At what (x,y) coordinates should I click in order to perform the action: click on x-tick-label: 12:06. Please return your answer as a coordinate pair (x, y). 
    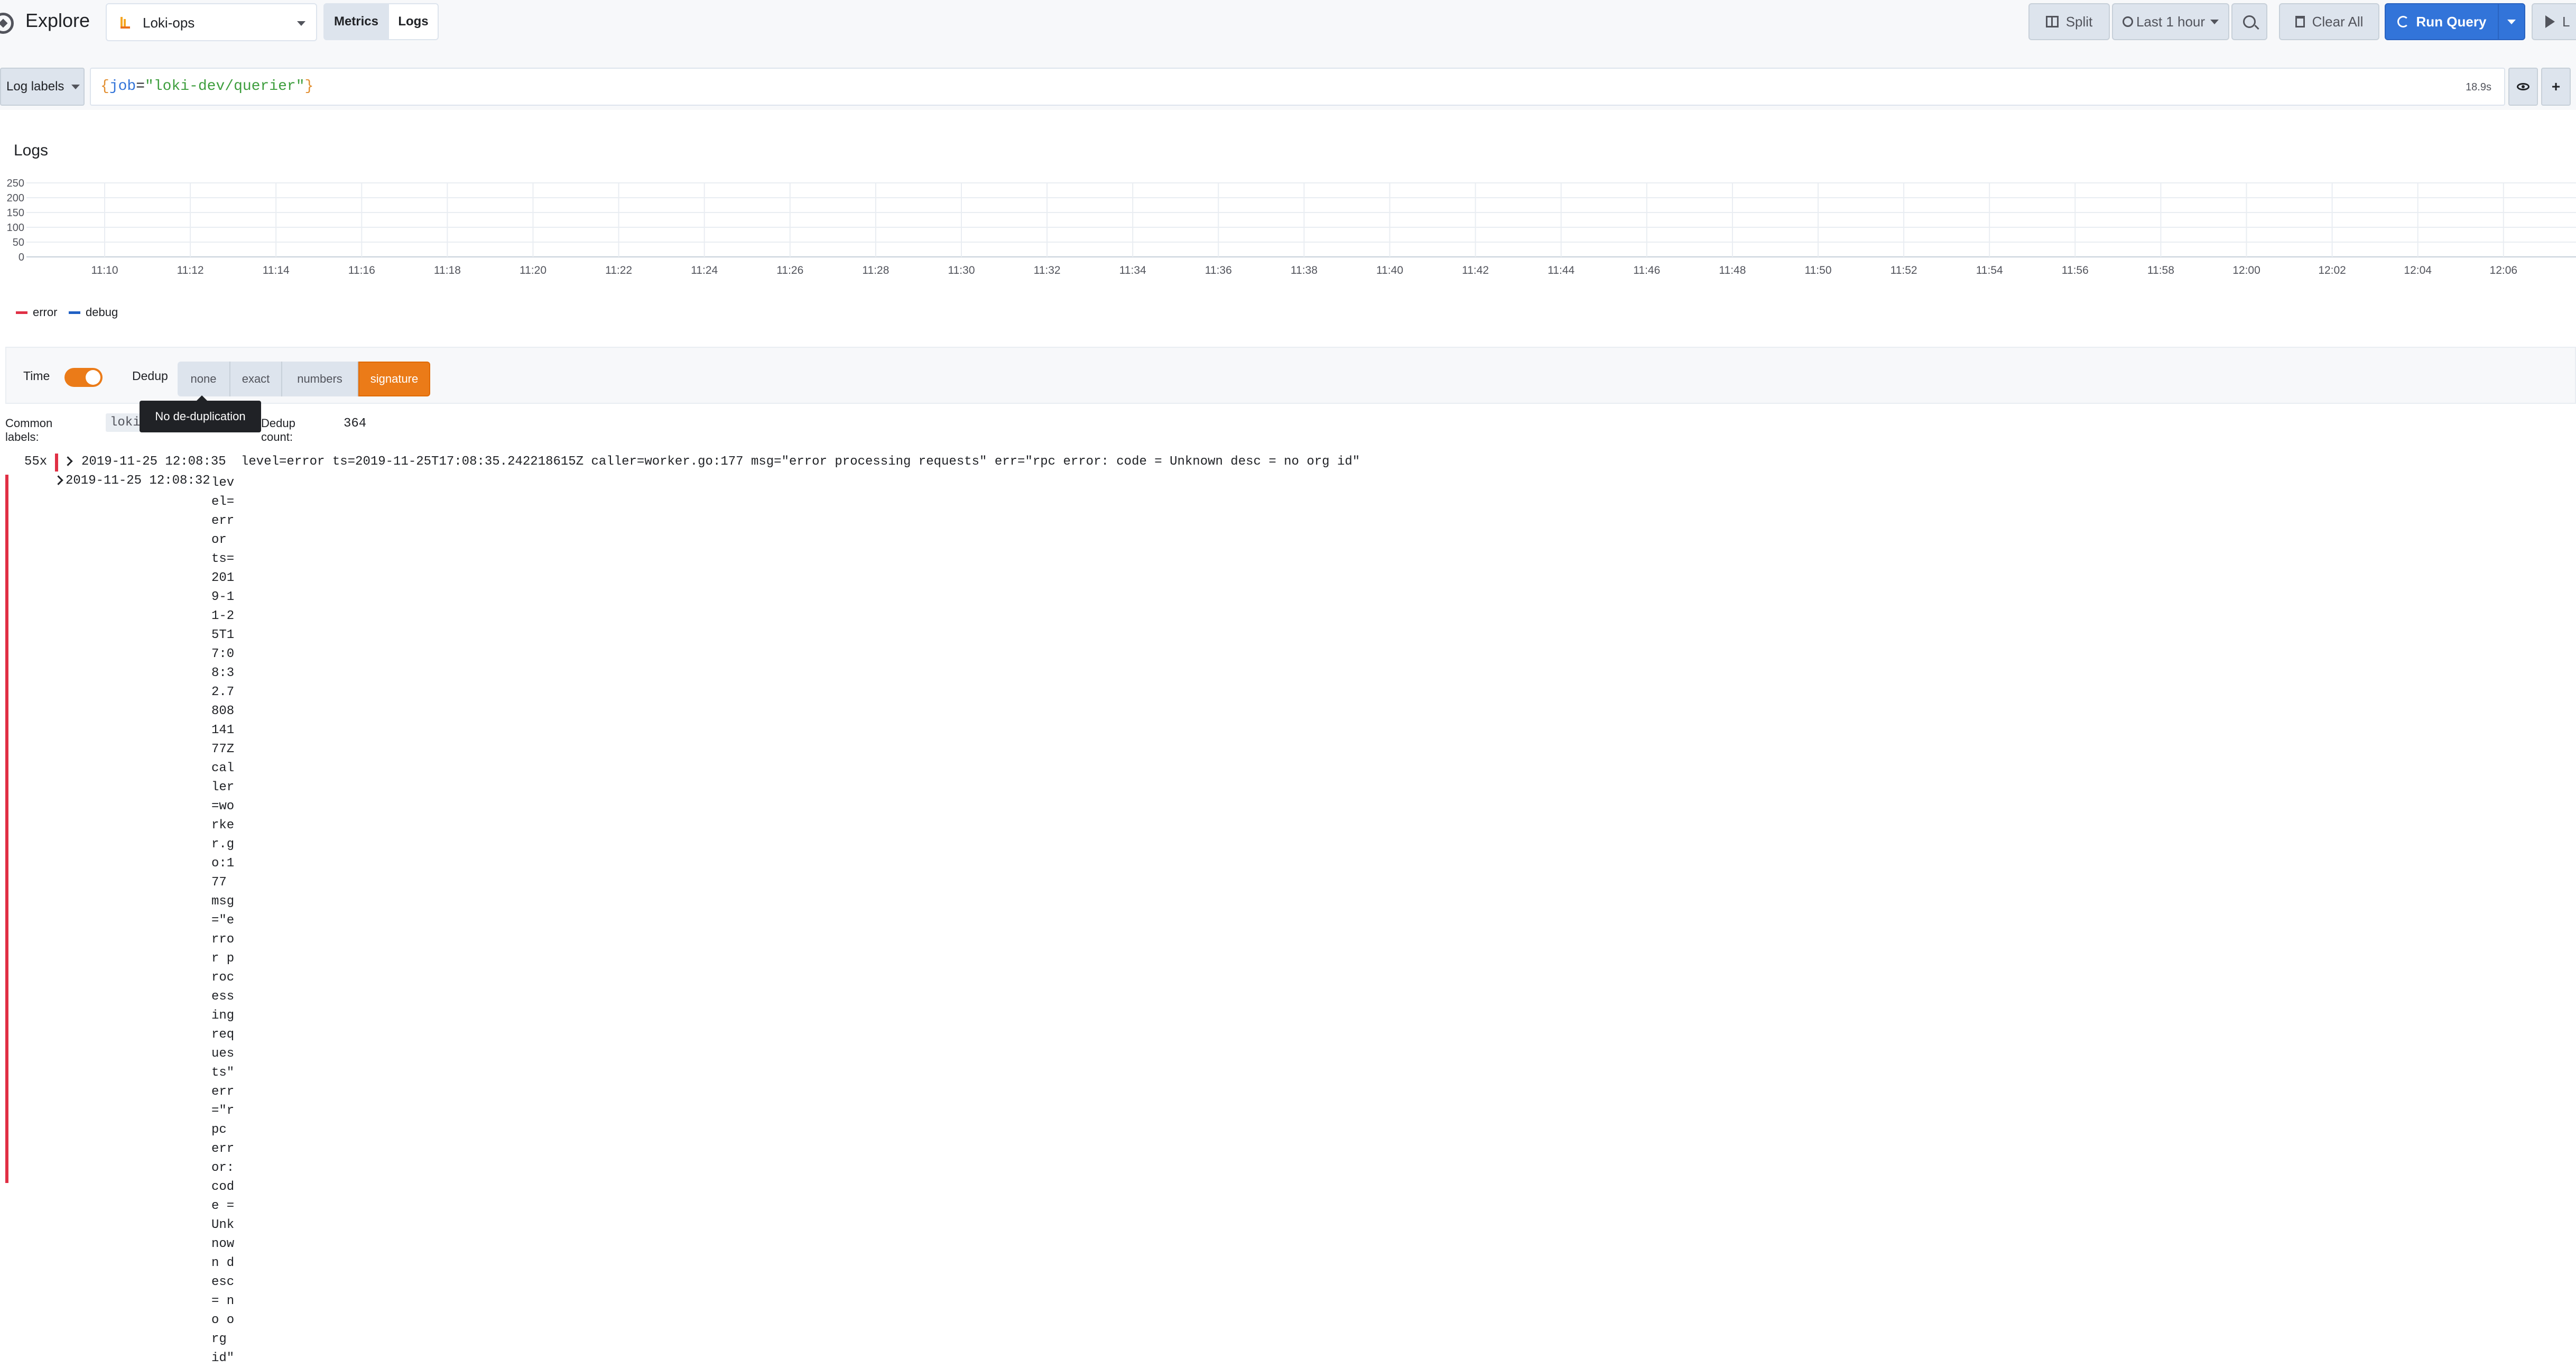
    Looking at the image, I should click on (2504, 270).